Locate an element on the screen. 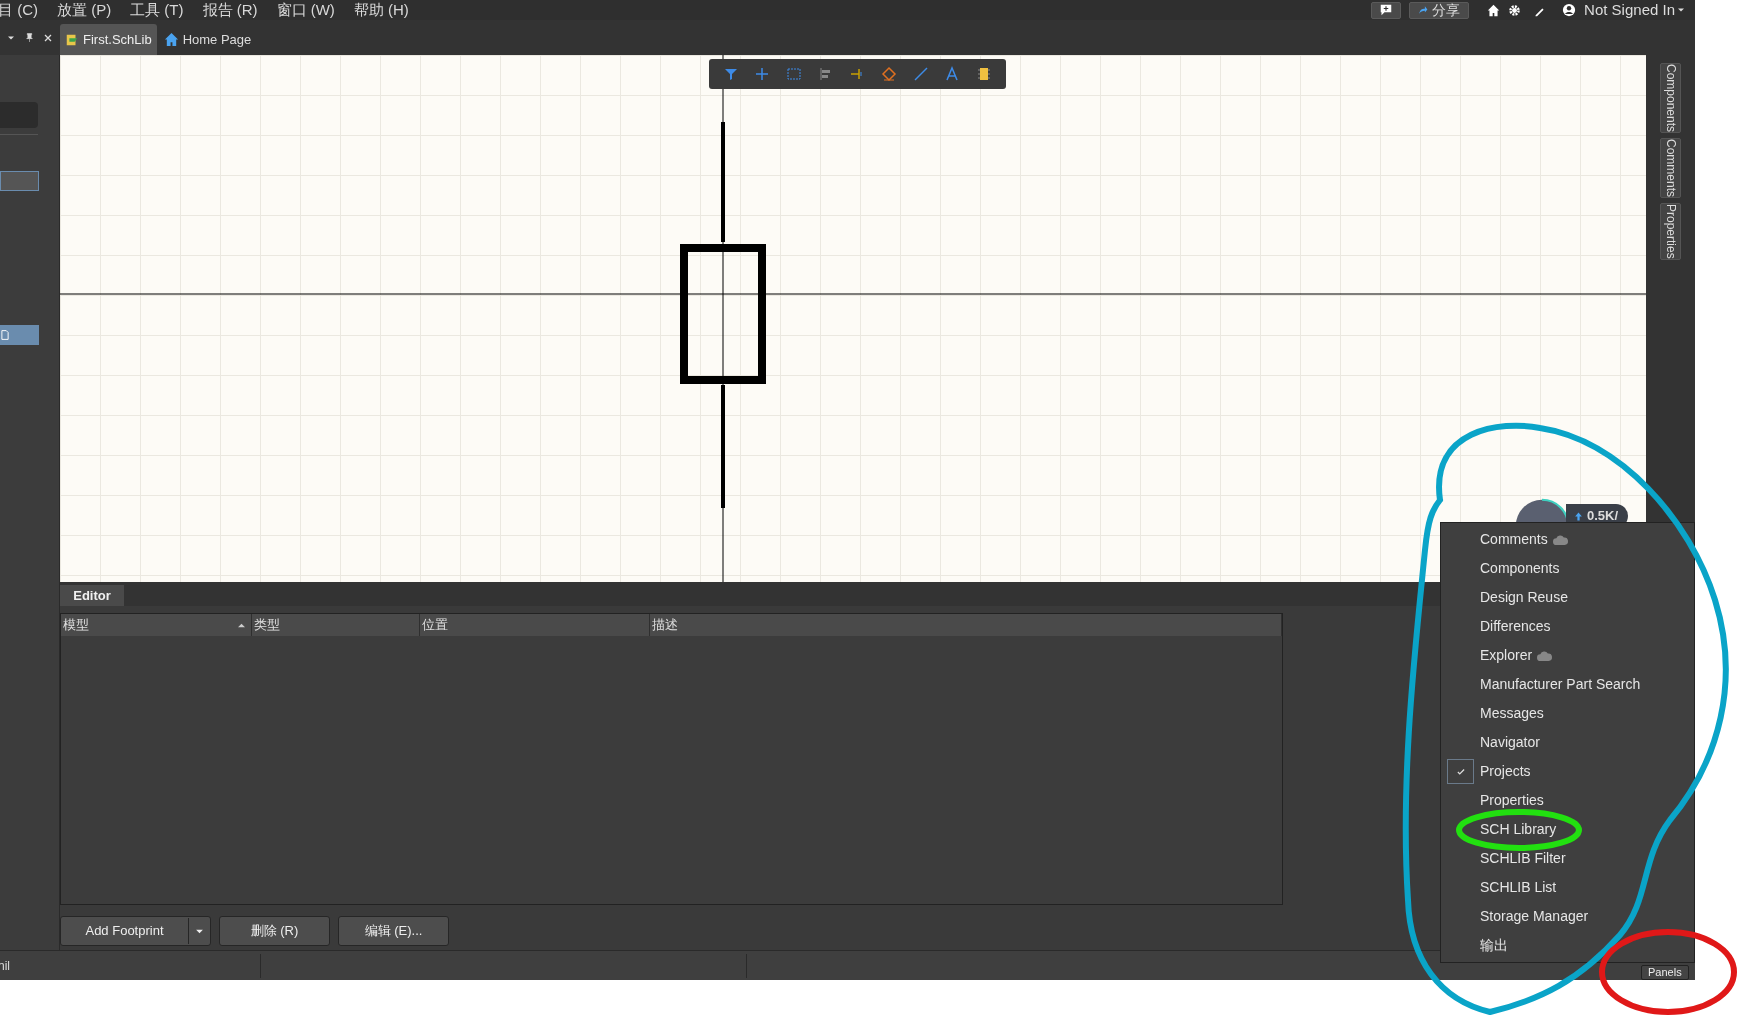  comment-icon is located at coordinates (1386, 10).